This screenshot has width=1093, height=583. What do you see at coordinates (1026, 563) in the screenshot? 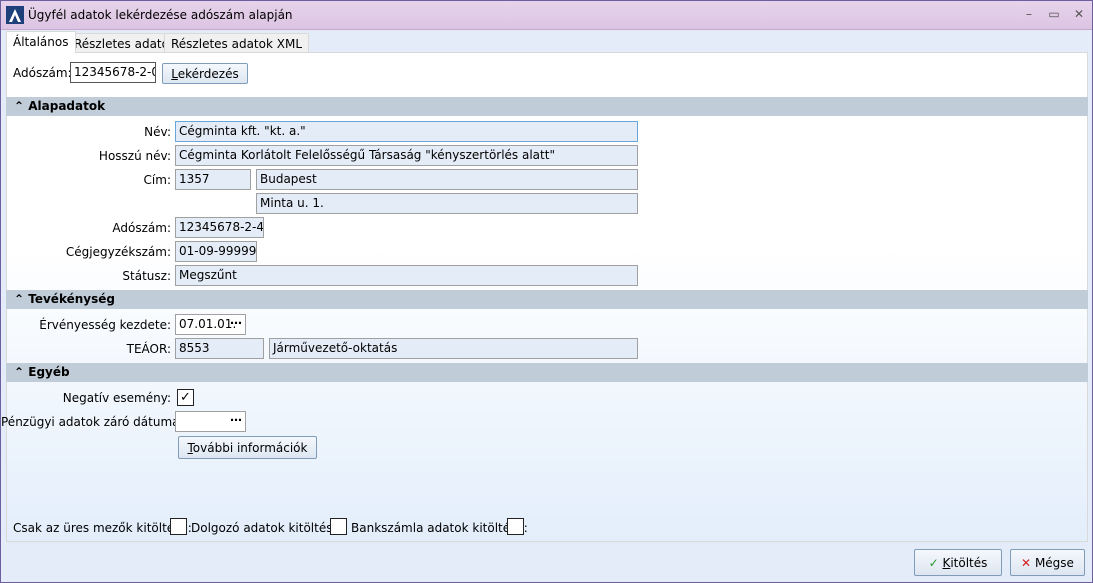
I see `x-icon: ✕` at bounding box center [1026, 563].